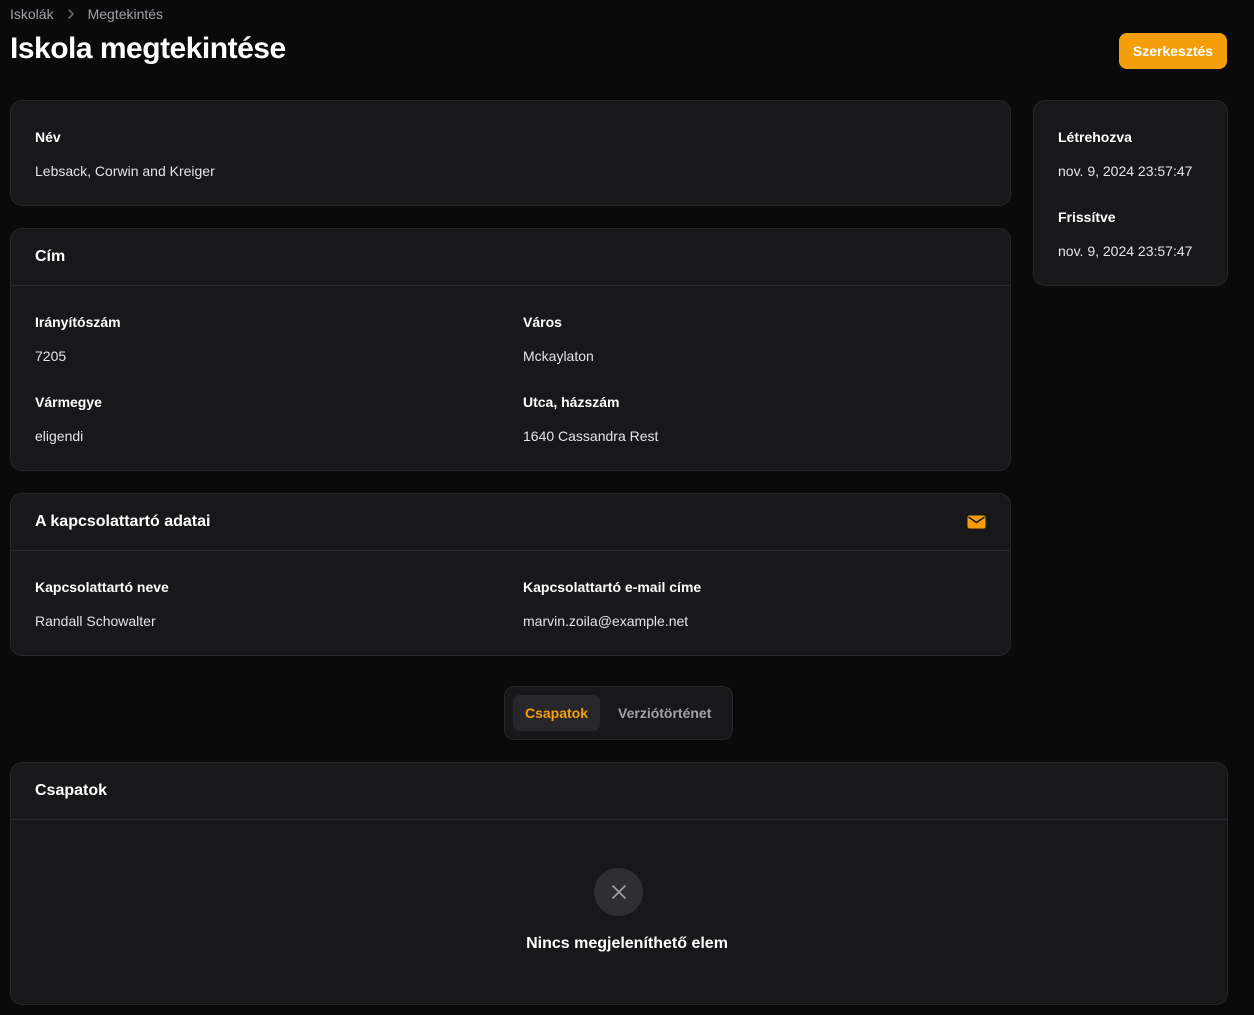 The image size is (1254, 1015). I want to click on breadcrumb: Iskolák Megtekintés, so click(86, 14).